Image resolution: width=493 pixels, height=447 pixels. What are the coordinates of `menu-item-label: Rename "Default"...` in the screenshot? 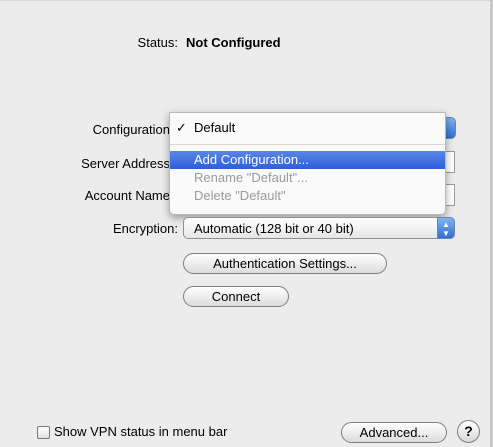 It's located at (251, 177).